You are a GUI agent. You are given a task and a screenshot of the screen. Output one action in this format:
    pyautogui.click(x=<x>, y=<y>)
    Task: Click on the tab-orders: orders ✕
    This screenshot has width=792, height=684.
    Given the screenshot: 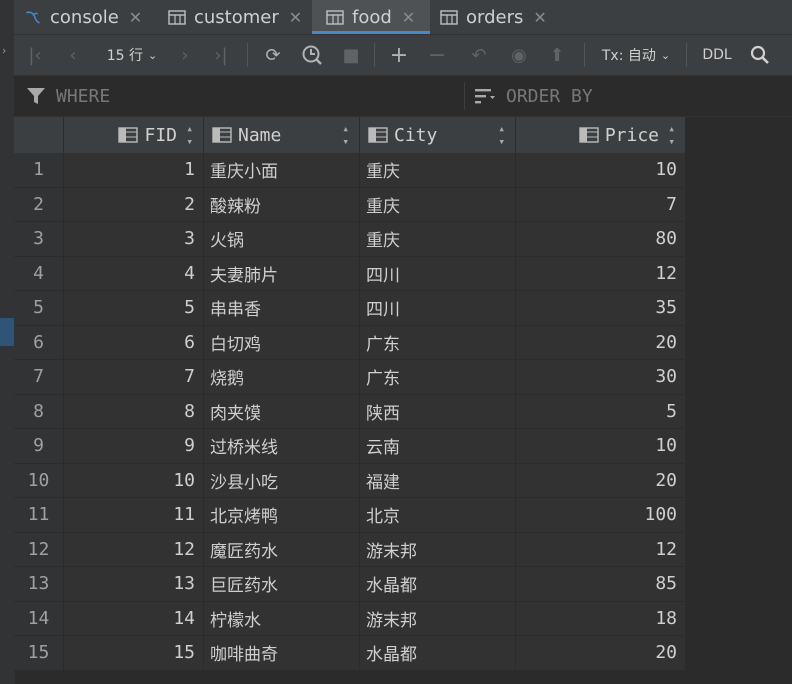 What is the action you would take?
    pyautogui.click(x=505, y=17)
    